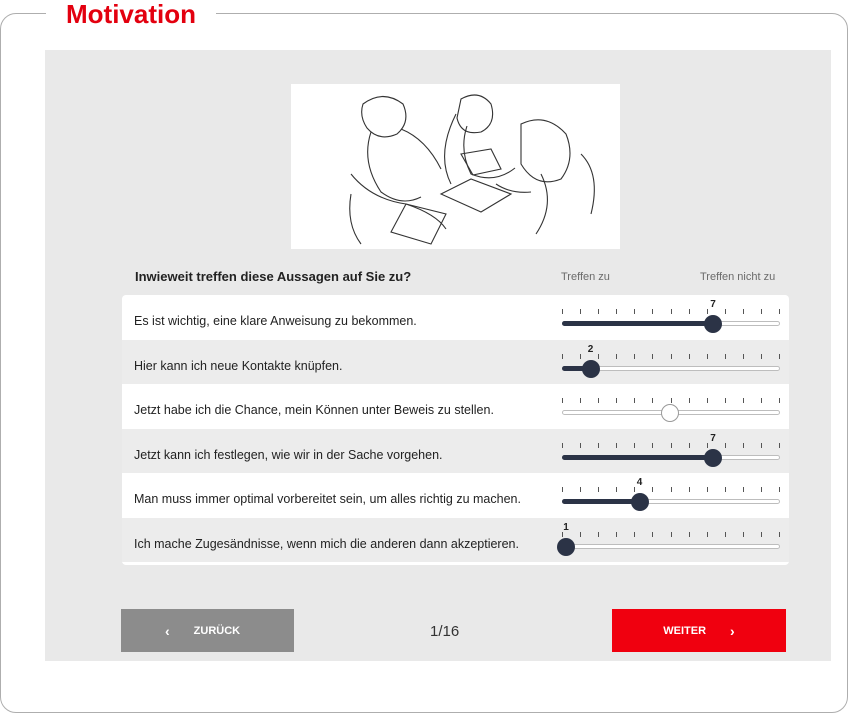 Image resolution: width=858 pixels, height=713 pixels. Describe the element at coordinates (455, 166) in the screenshot. I see `team-illustration` at that location.